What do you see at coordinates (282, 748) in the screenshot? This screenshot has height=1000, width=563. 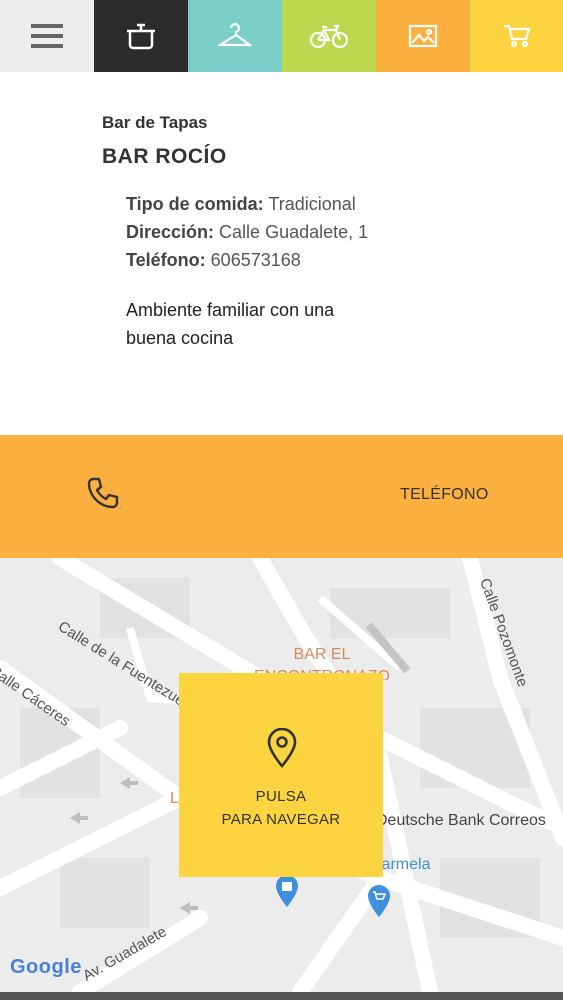 I see `location-pin-icon` at bounding box center [282, 748].